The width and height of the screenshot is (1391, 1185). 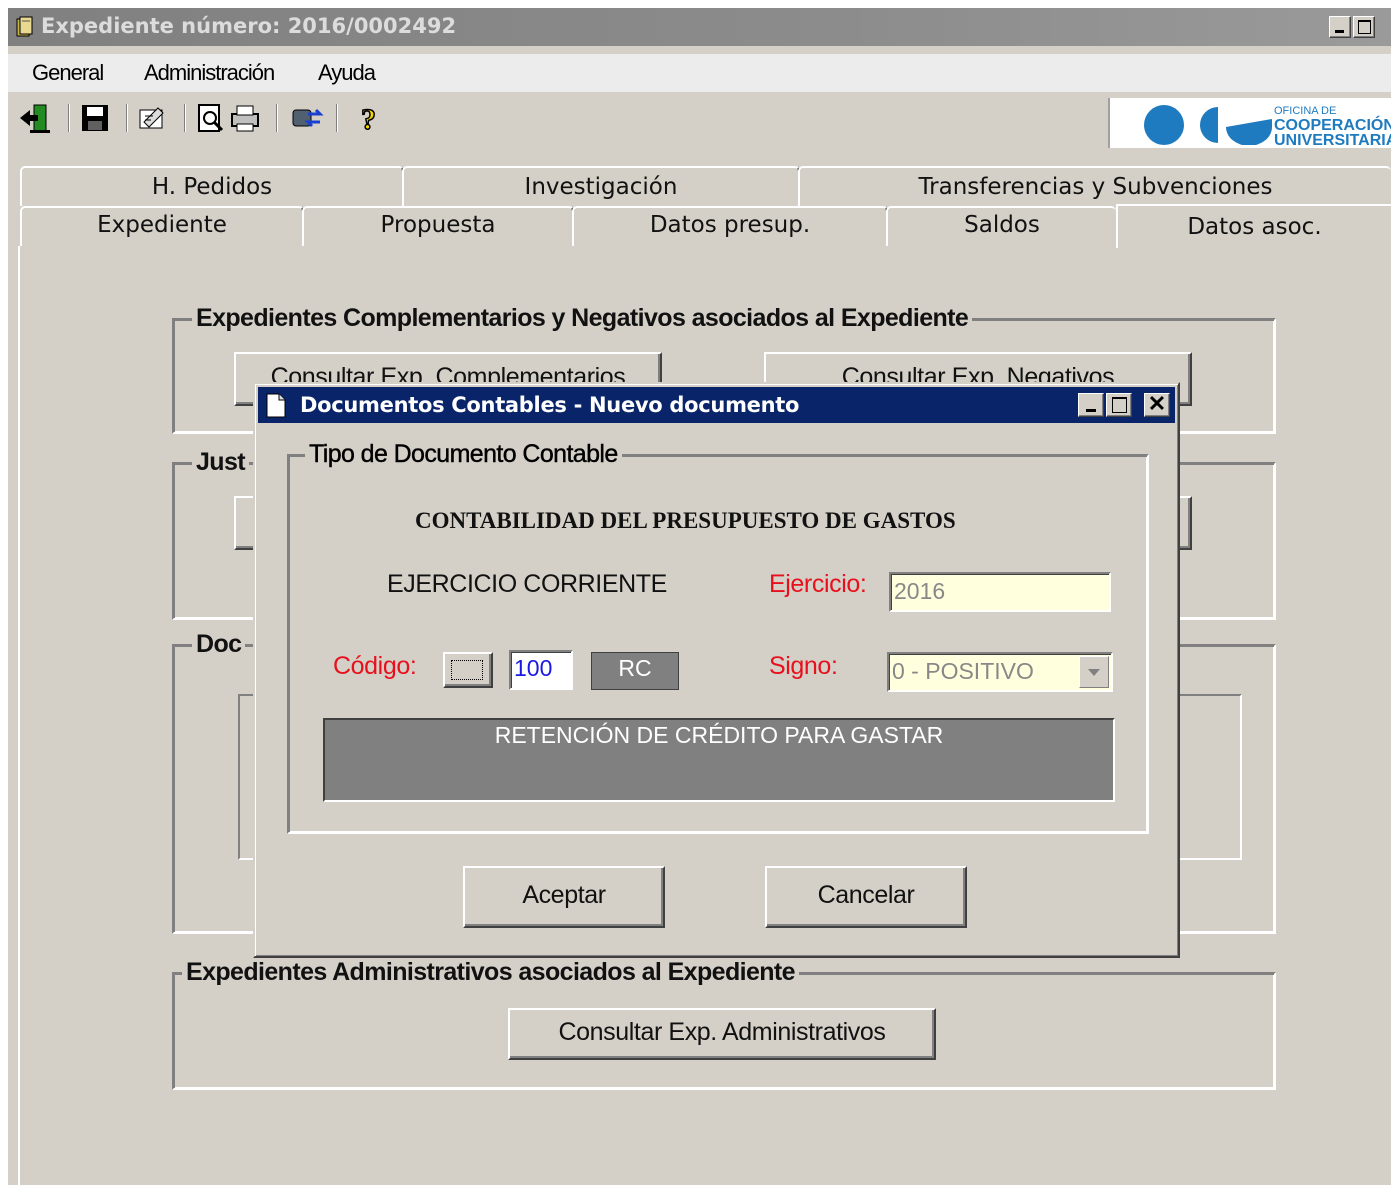 I want to click on tab-investigacion: Investigación, so click(x=601, y=186).